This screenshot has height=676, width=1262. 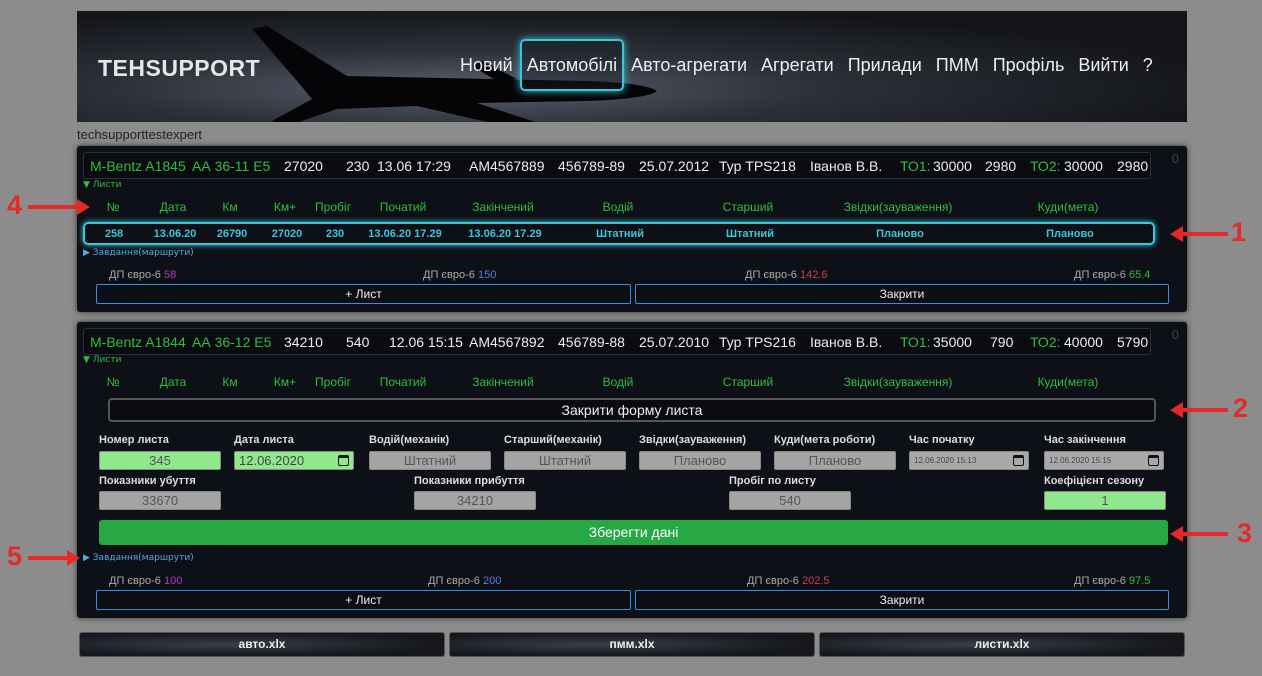 What do you see at coordinates (179, 68) in the screenshot?
I see `app-logo: TEHSUPPORT` at bounding box center [179, 68].